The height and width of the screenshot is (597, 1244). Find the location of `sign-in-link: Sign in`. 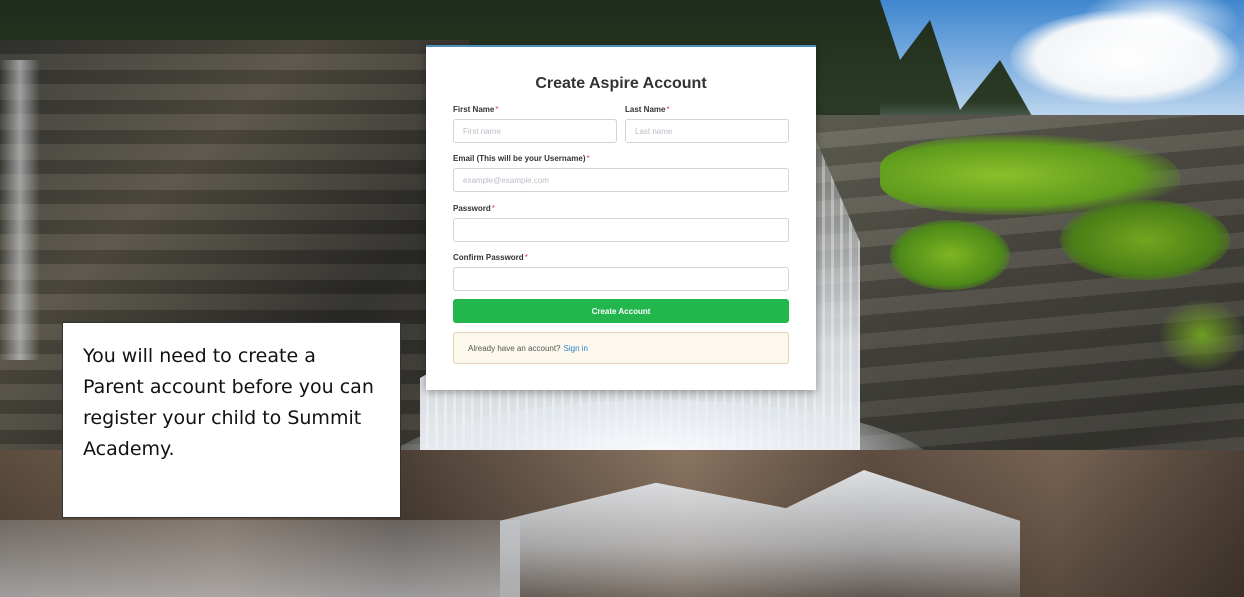

sign-in-link: Sign in is located at coordinates (576, 348).